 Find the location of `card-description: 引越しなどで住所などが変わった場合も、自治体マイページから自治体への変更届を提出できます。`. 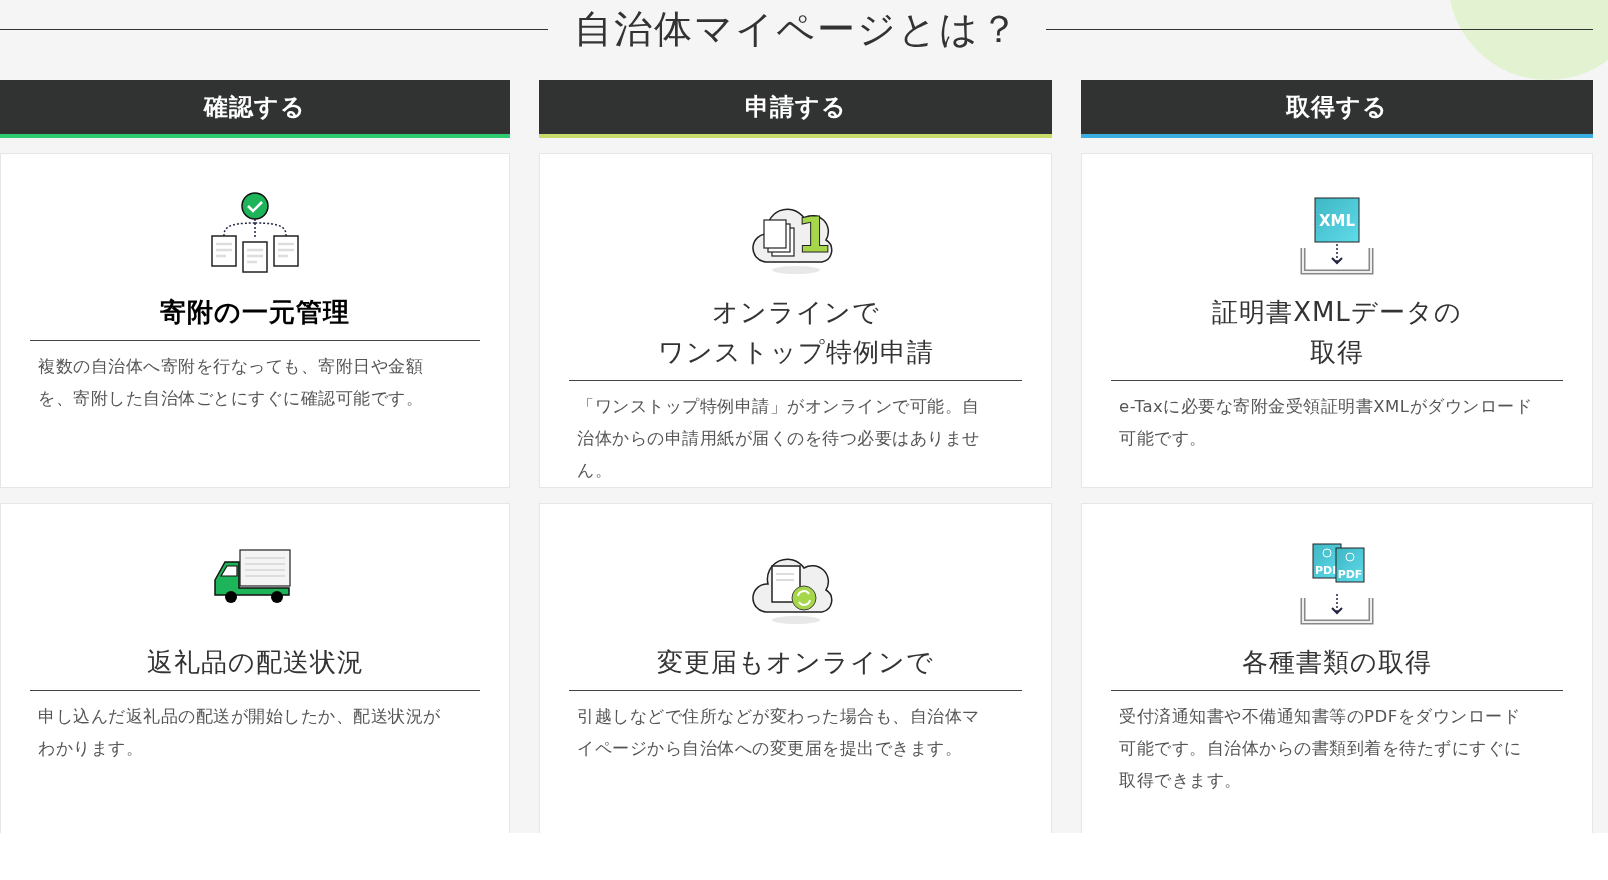

card-description: 引越しなどで住所などが変わった場合も、自治体マイページから自治体への変更届を提出できます。 is located at coordinates (778, 733).